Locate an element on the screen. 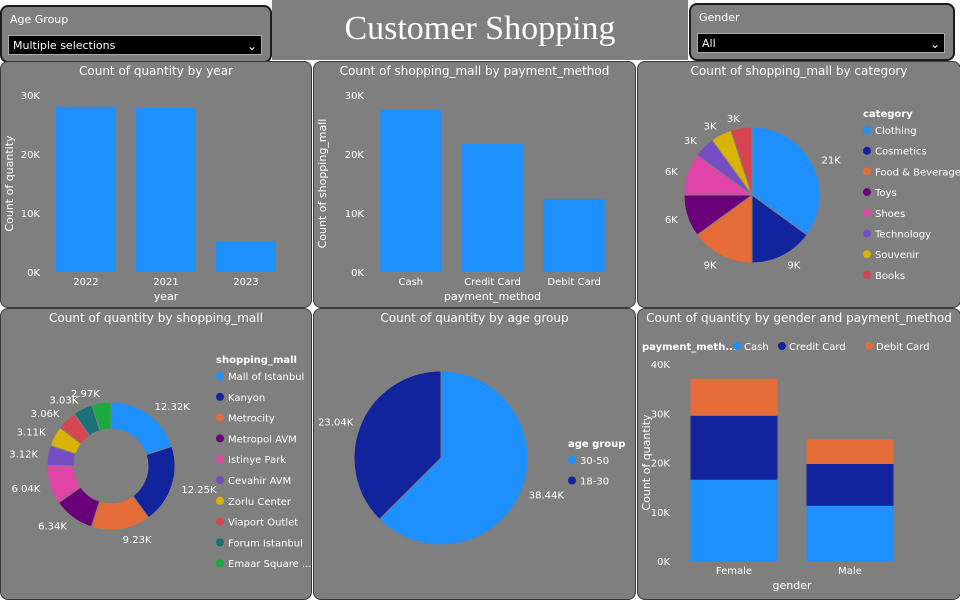  age-group-value: Multiple selections is located at coordinates (64, 45).